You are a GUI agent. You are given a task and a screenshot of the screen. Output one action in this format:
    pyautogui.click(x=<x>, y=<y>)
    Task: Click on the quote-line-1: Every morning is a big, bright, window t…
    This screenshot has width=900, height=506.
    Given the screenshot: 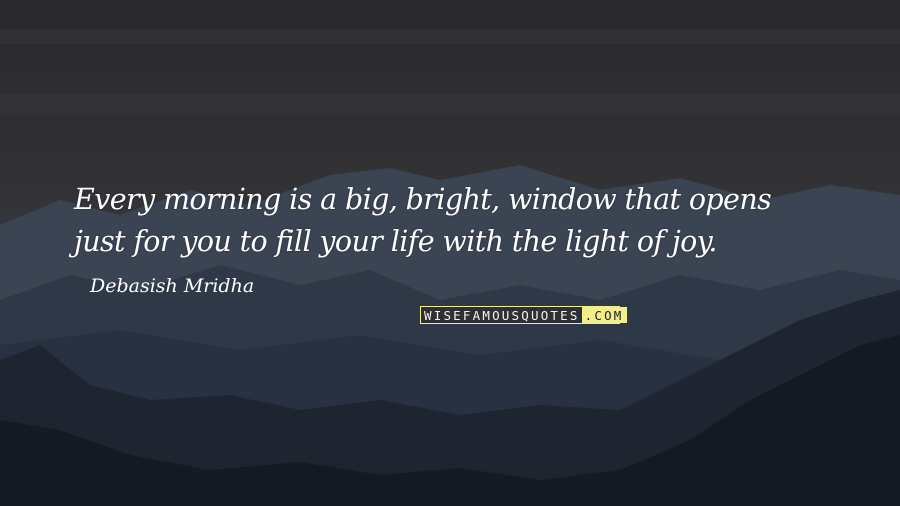 What is the action you would take?
    pyautogui.click(x=423, y=199)
    